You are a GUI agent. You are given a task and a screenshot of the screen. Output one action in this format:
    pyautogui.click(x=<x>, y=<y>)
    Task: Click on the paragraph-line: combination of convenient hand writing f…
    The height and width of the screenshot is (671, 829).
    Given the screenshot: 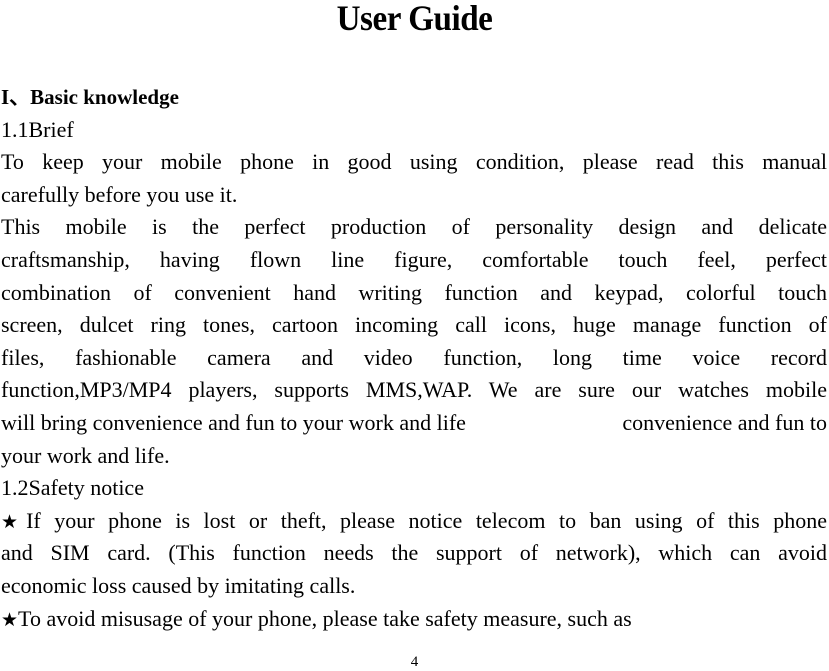 What is the action you would take?
    pyautogui.click(x=414, y=292)
    